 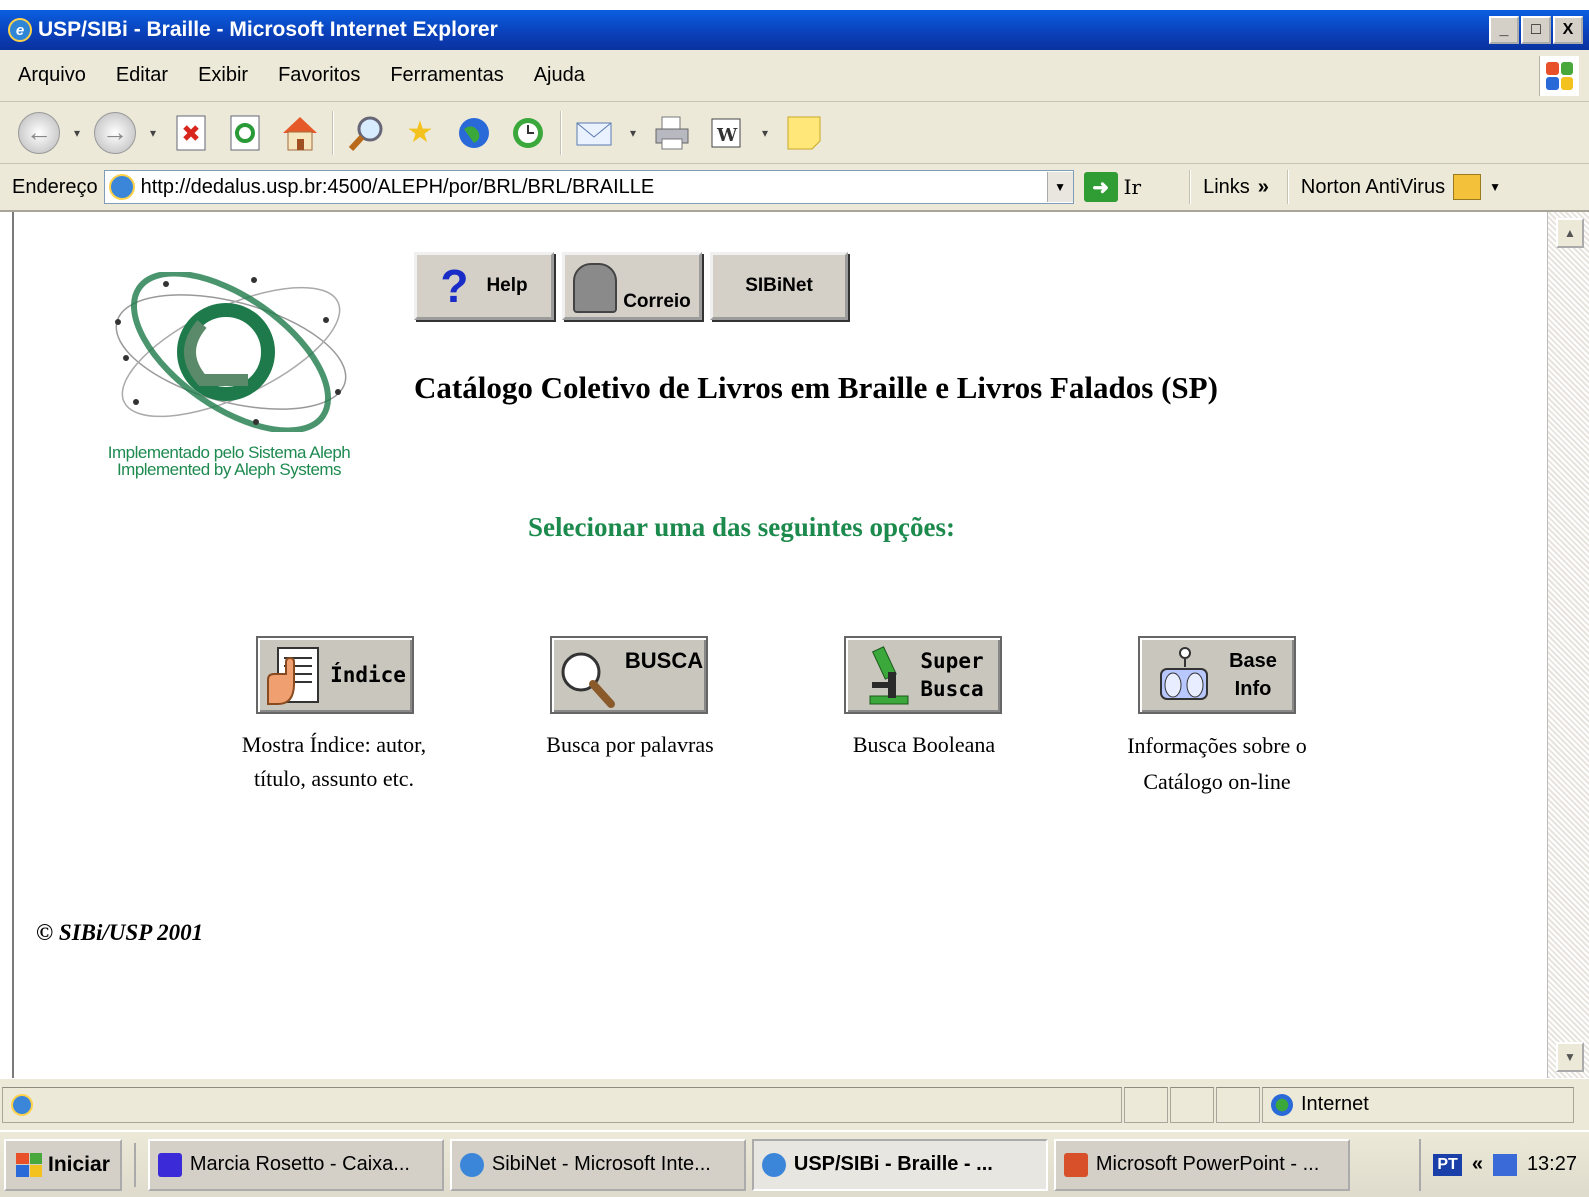 I want to click on indice-label: Índice, so click(x=368, y=675).